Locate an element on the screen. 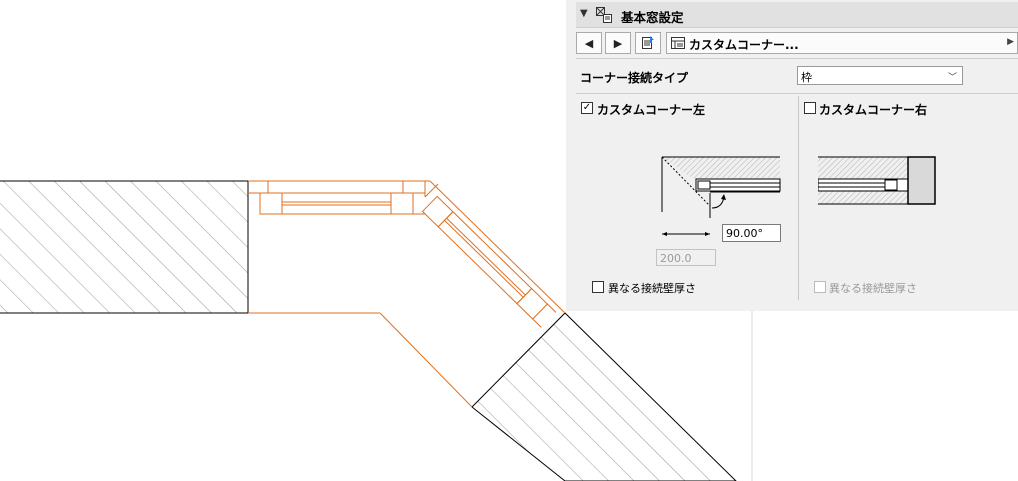  collapse-triangle-icon: ▼ is located at coordinates (584, 13).